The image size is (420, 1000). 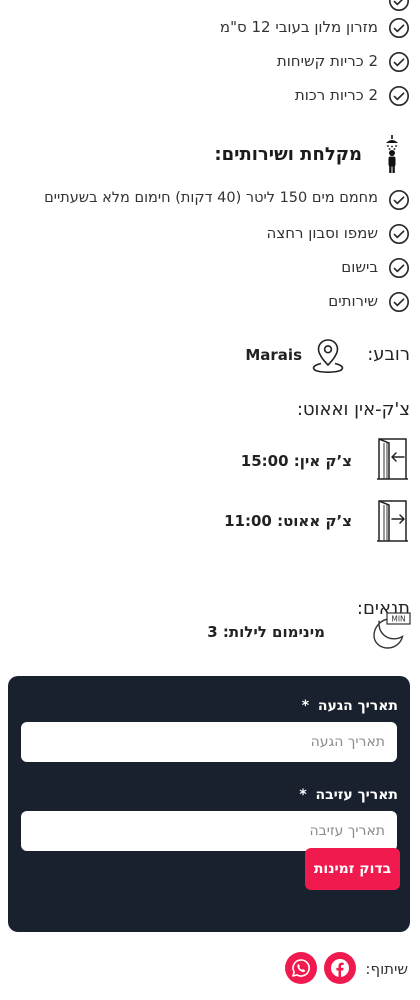 I want to click on shower-person-icon, so click(x=392, y=154).